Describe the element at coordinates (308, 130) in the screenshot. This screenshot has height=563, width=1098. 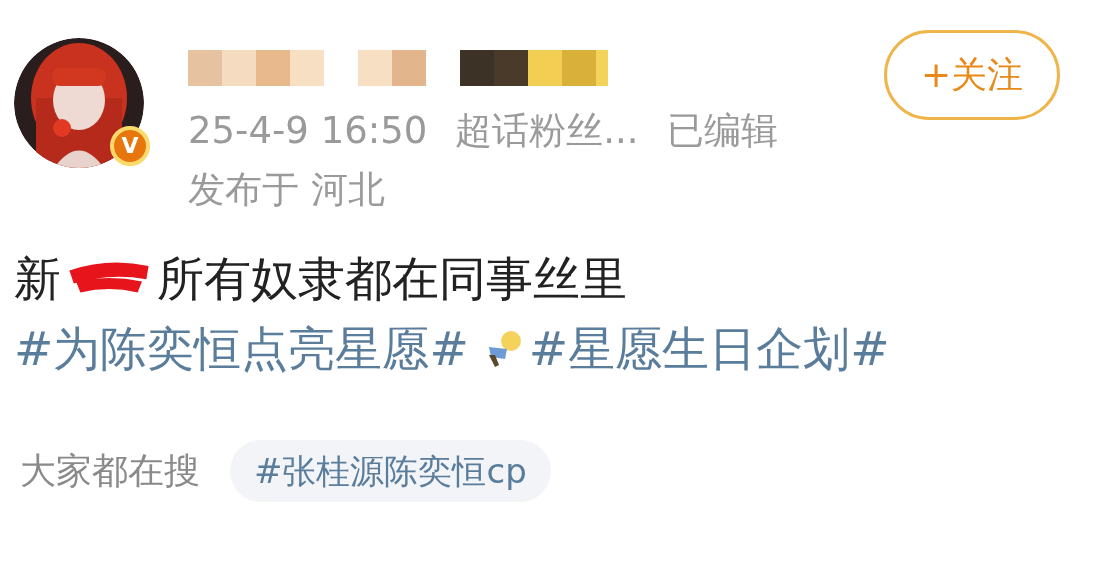
I see `post-time: 25-4-9 16:50` at that location.